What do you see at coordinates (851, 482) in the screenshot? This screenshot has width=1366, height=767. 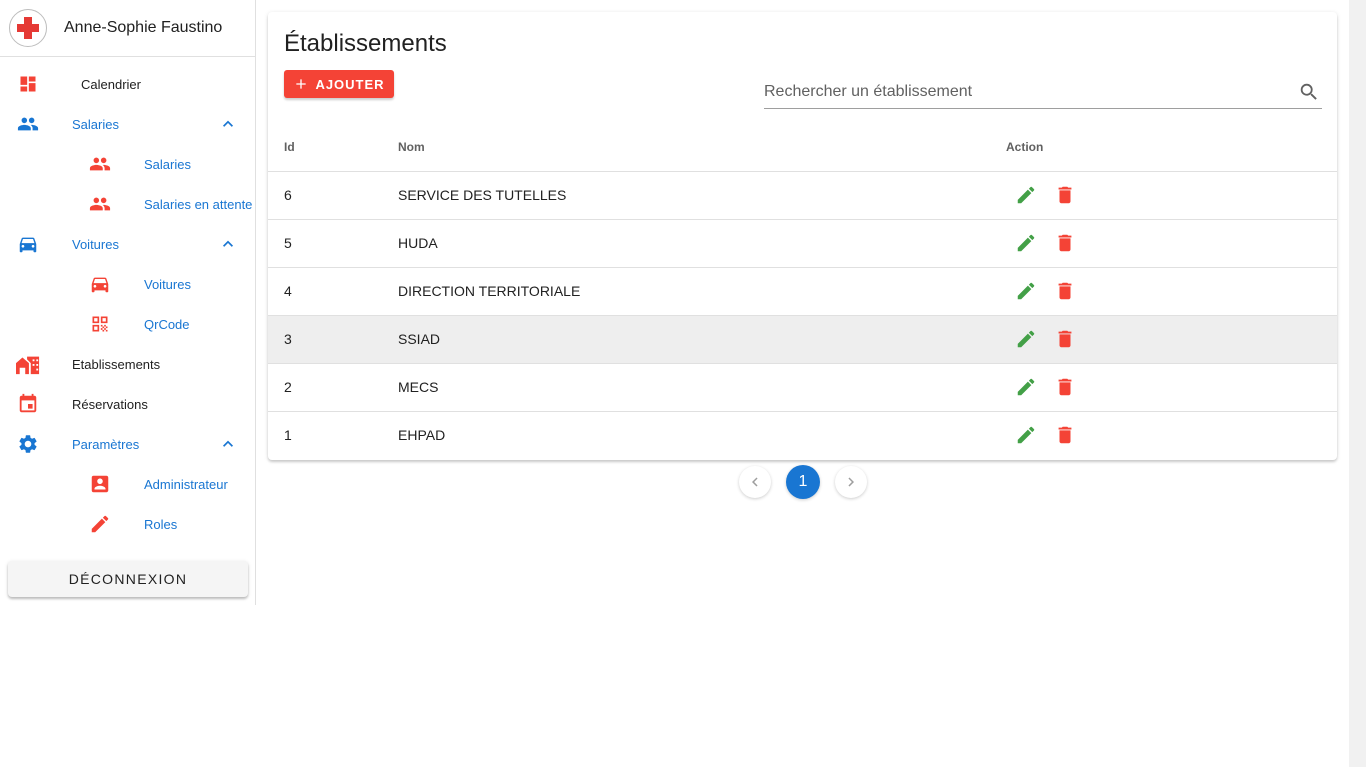 I see `next-page-button` at bounding box center [851, 482].